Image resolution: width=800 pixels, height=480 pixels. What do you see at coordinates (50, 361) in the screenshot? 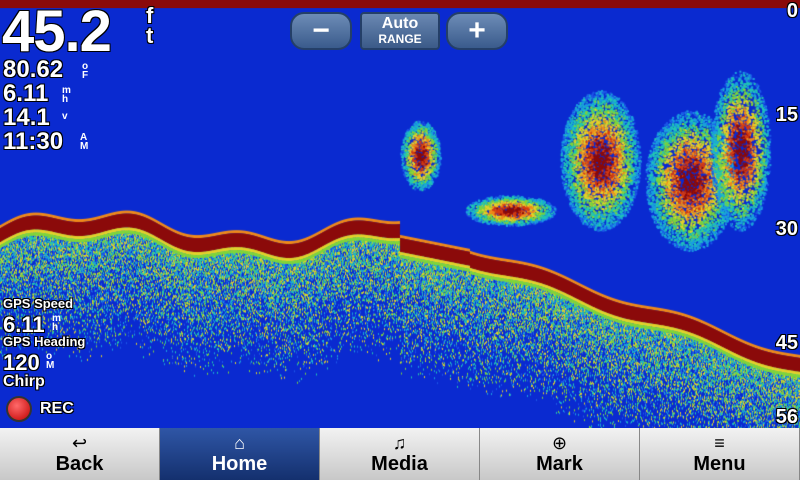
I see `gps-heading-unit: oM` at bounding box center [50, 361].